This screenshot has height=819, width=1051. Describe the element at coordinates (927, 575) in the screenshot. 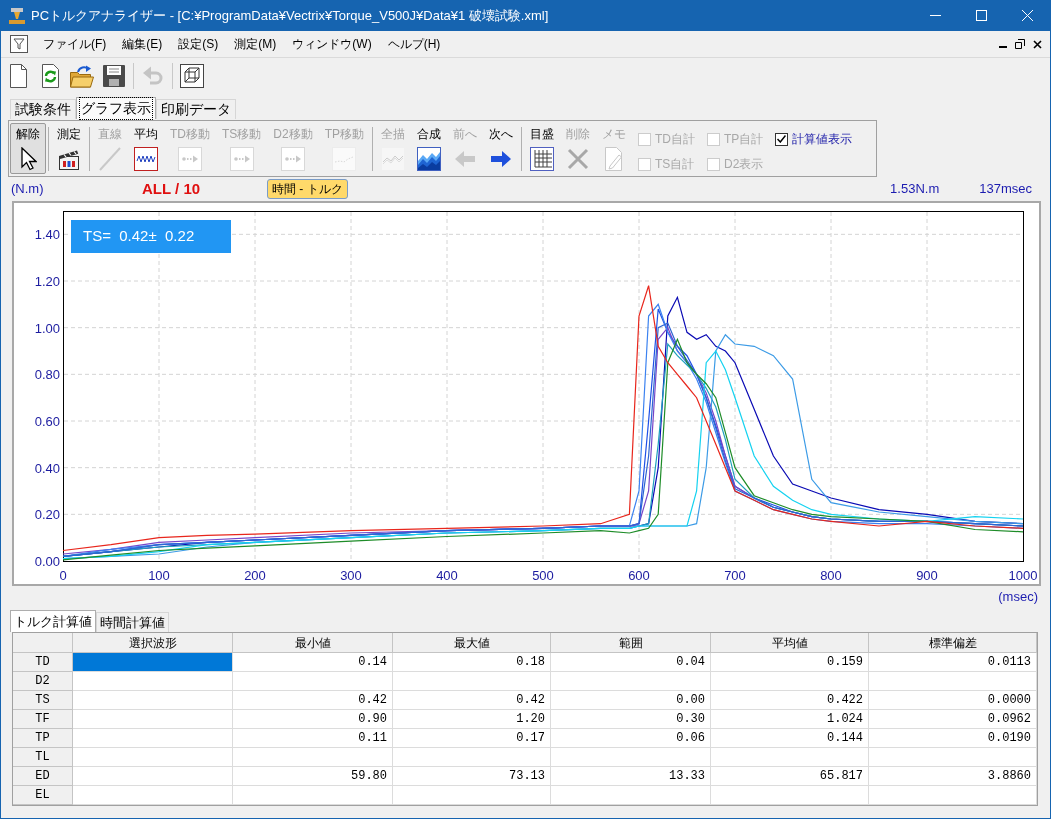

I see `x-tick-label: 900` at that location.